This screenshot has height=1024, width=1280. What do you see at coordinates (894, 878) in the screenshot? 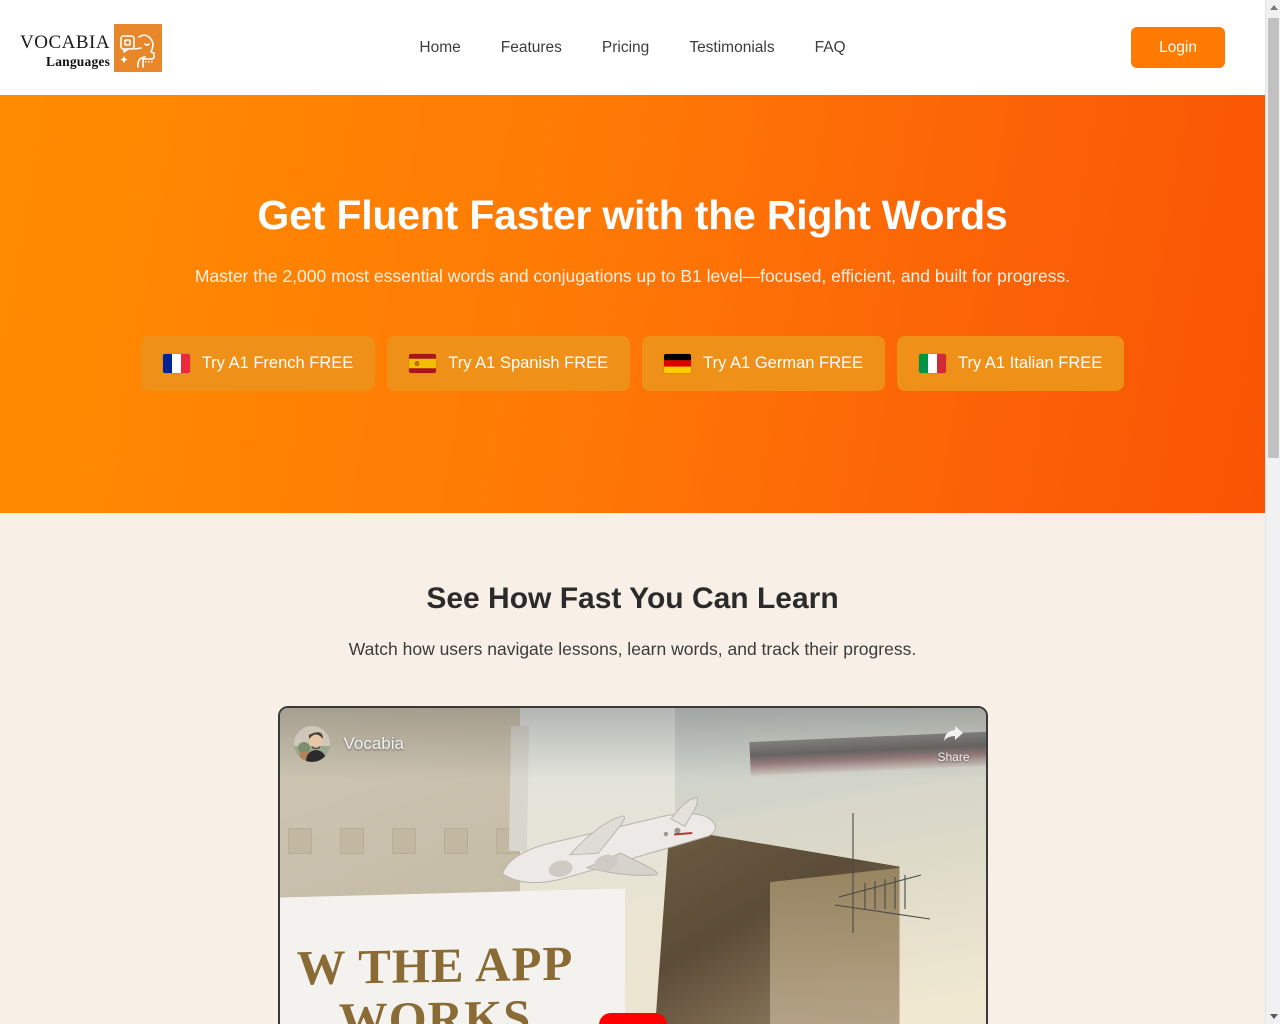
I see `thumbnail-antenna` at bounding box center [894, 878].